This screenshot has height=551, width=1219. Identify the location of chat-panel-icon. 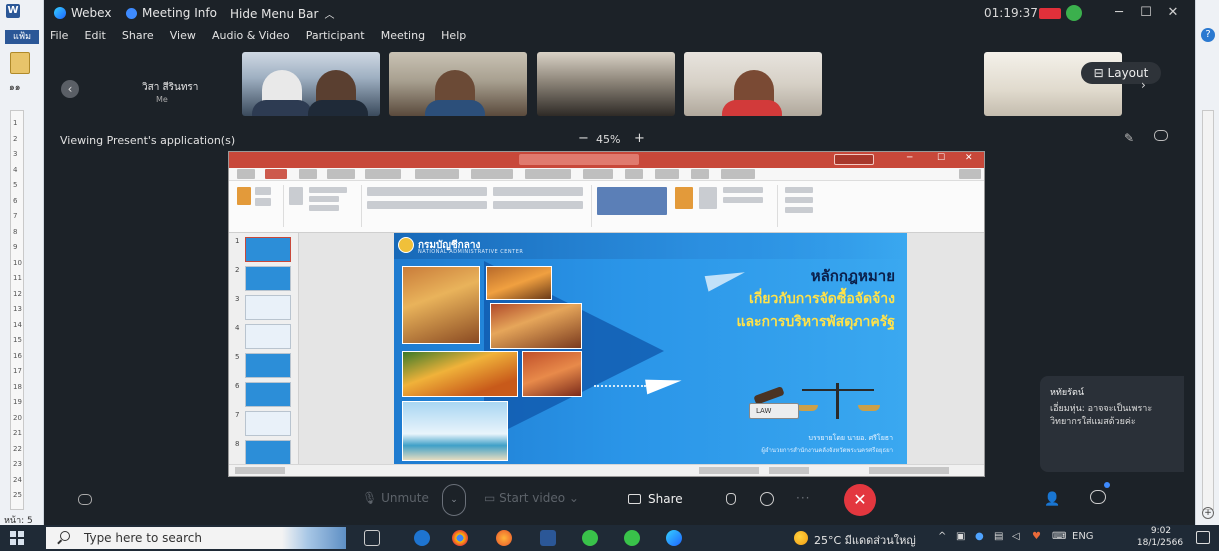
(1098, 497).